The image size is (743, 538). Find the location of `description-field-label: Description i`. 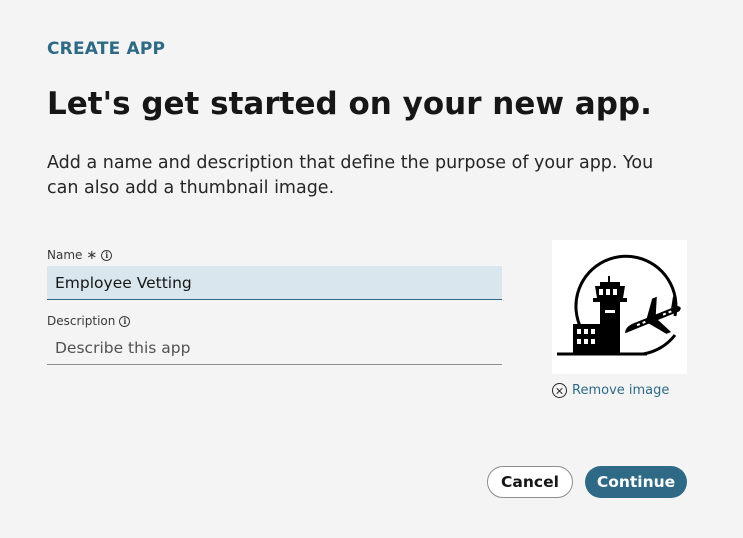

description-field-label: Description i is located at coordinates (89, 321).